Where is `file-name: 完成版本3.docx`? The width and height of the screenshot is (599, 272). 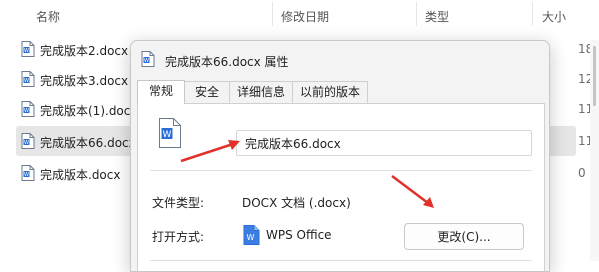 file-name: 完成版本3.docx is located at coordinates (84, 81).